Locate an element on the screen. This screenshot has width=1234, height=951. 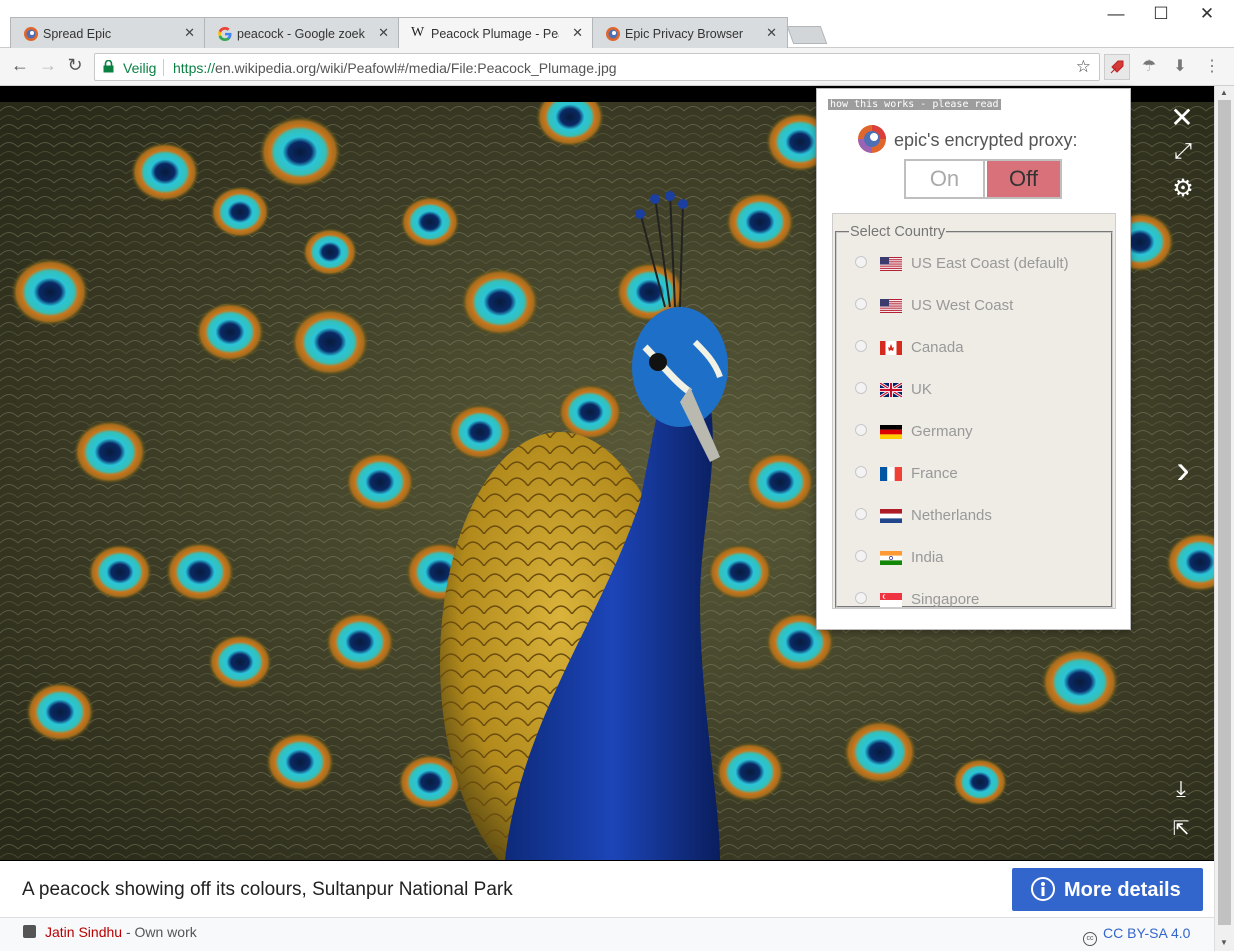
nl-flag-icon is located at coordinates (891, 516).